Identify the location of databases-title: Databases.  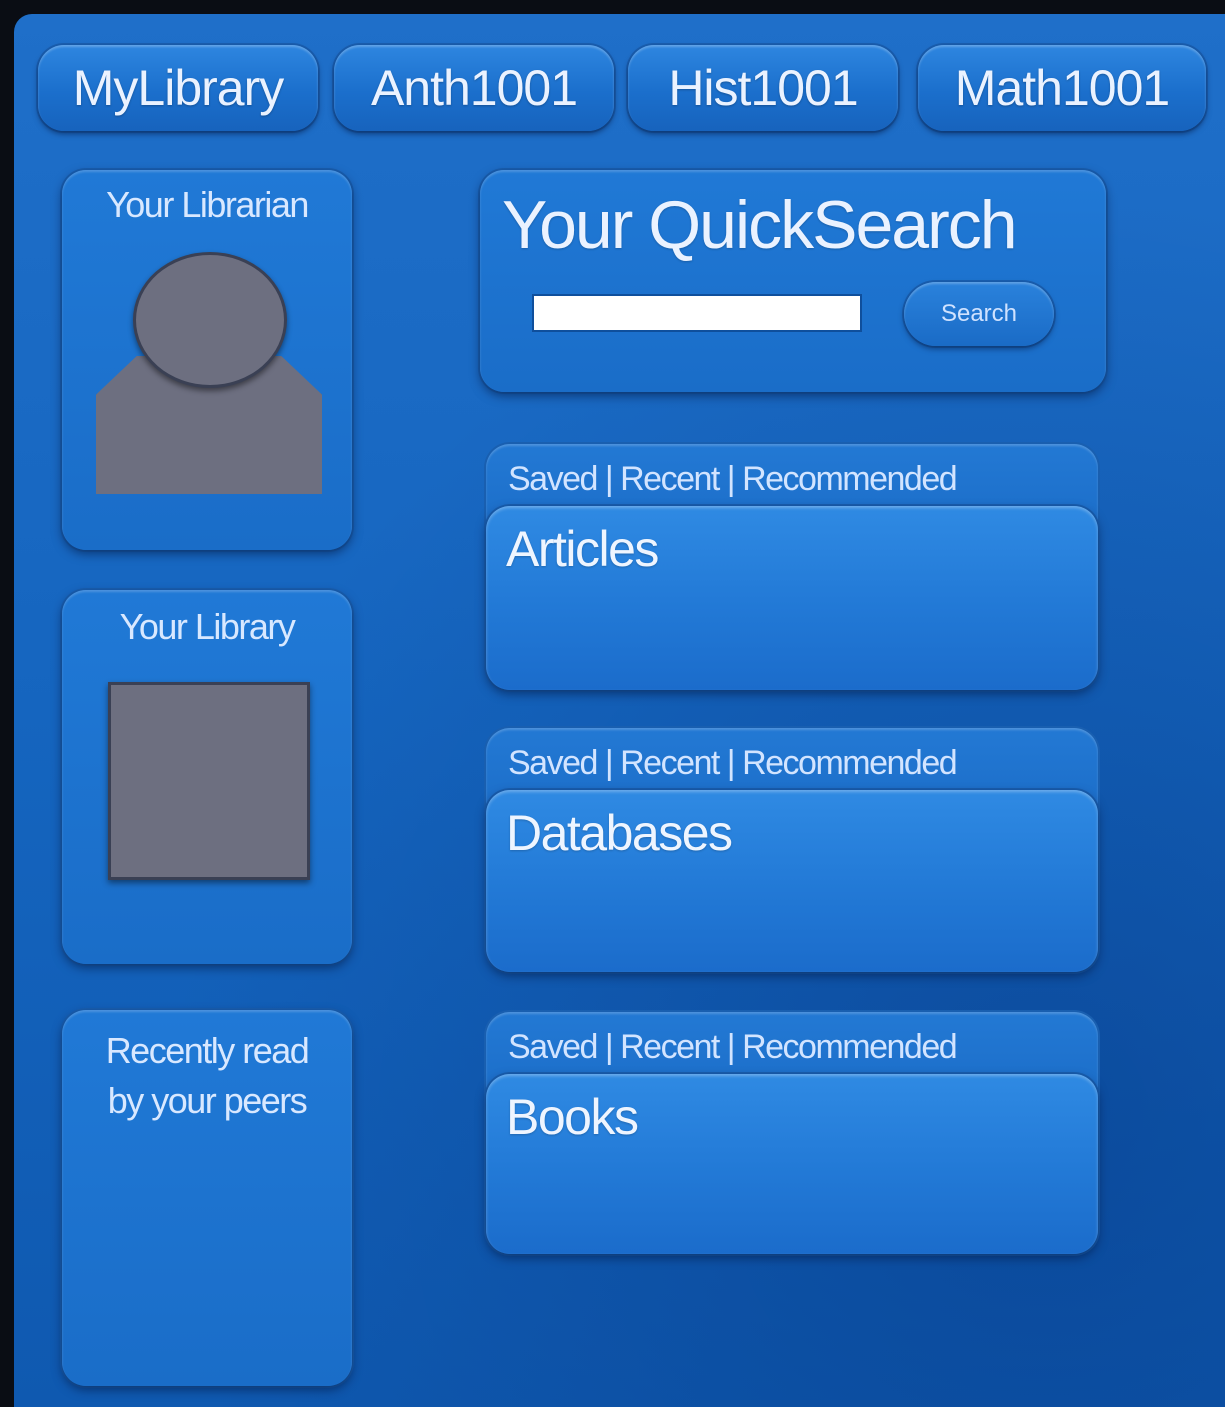
(619, 833).